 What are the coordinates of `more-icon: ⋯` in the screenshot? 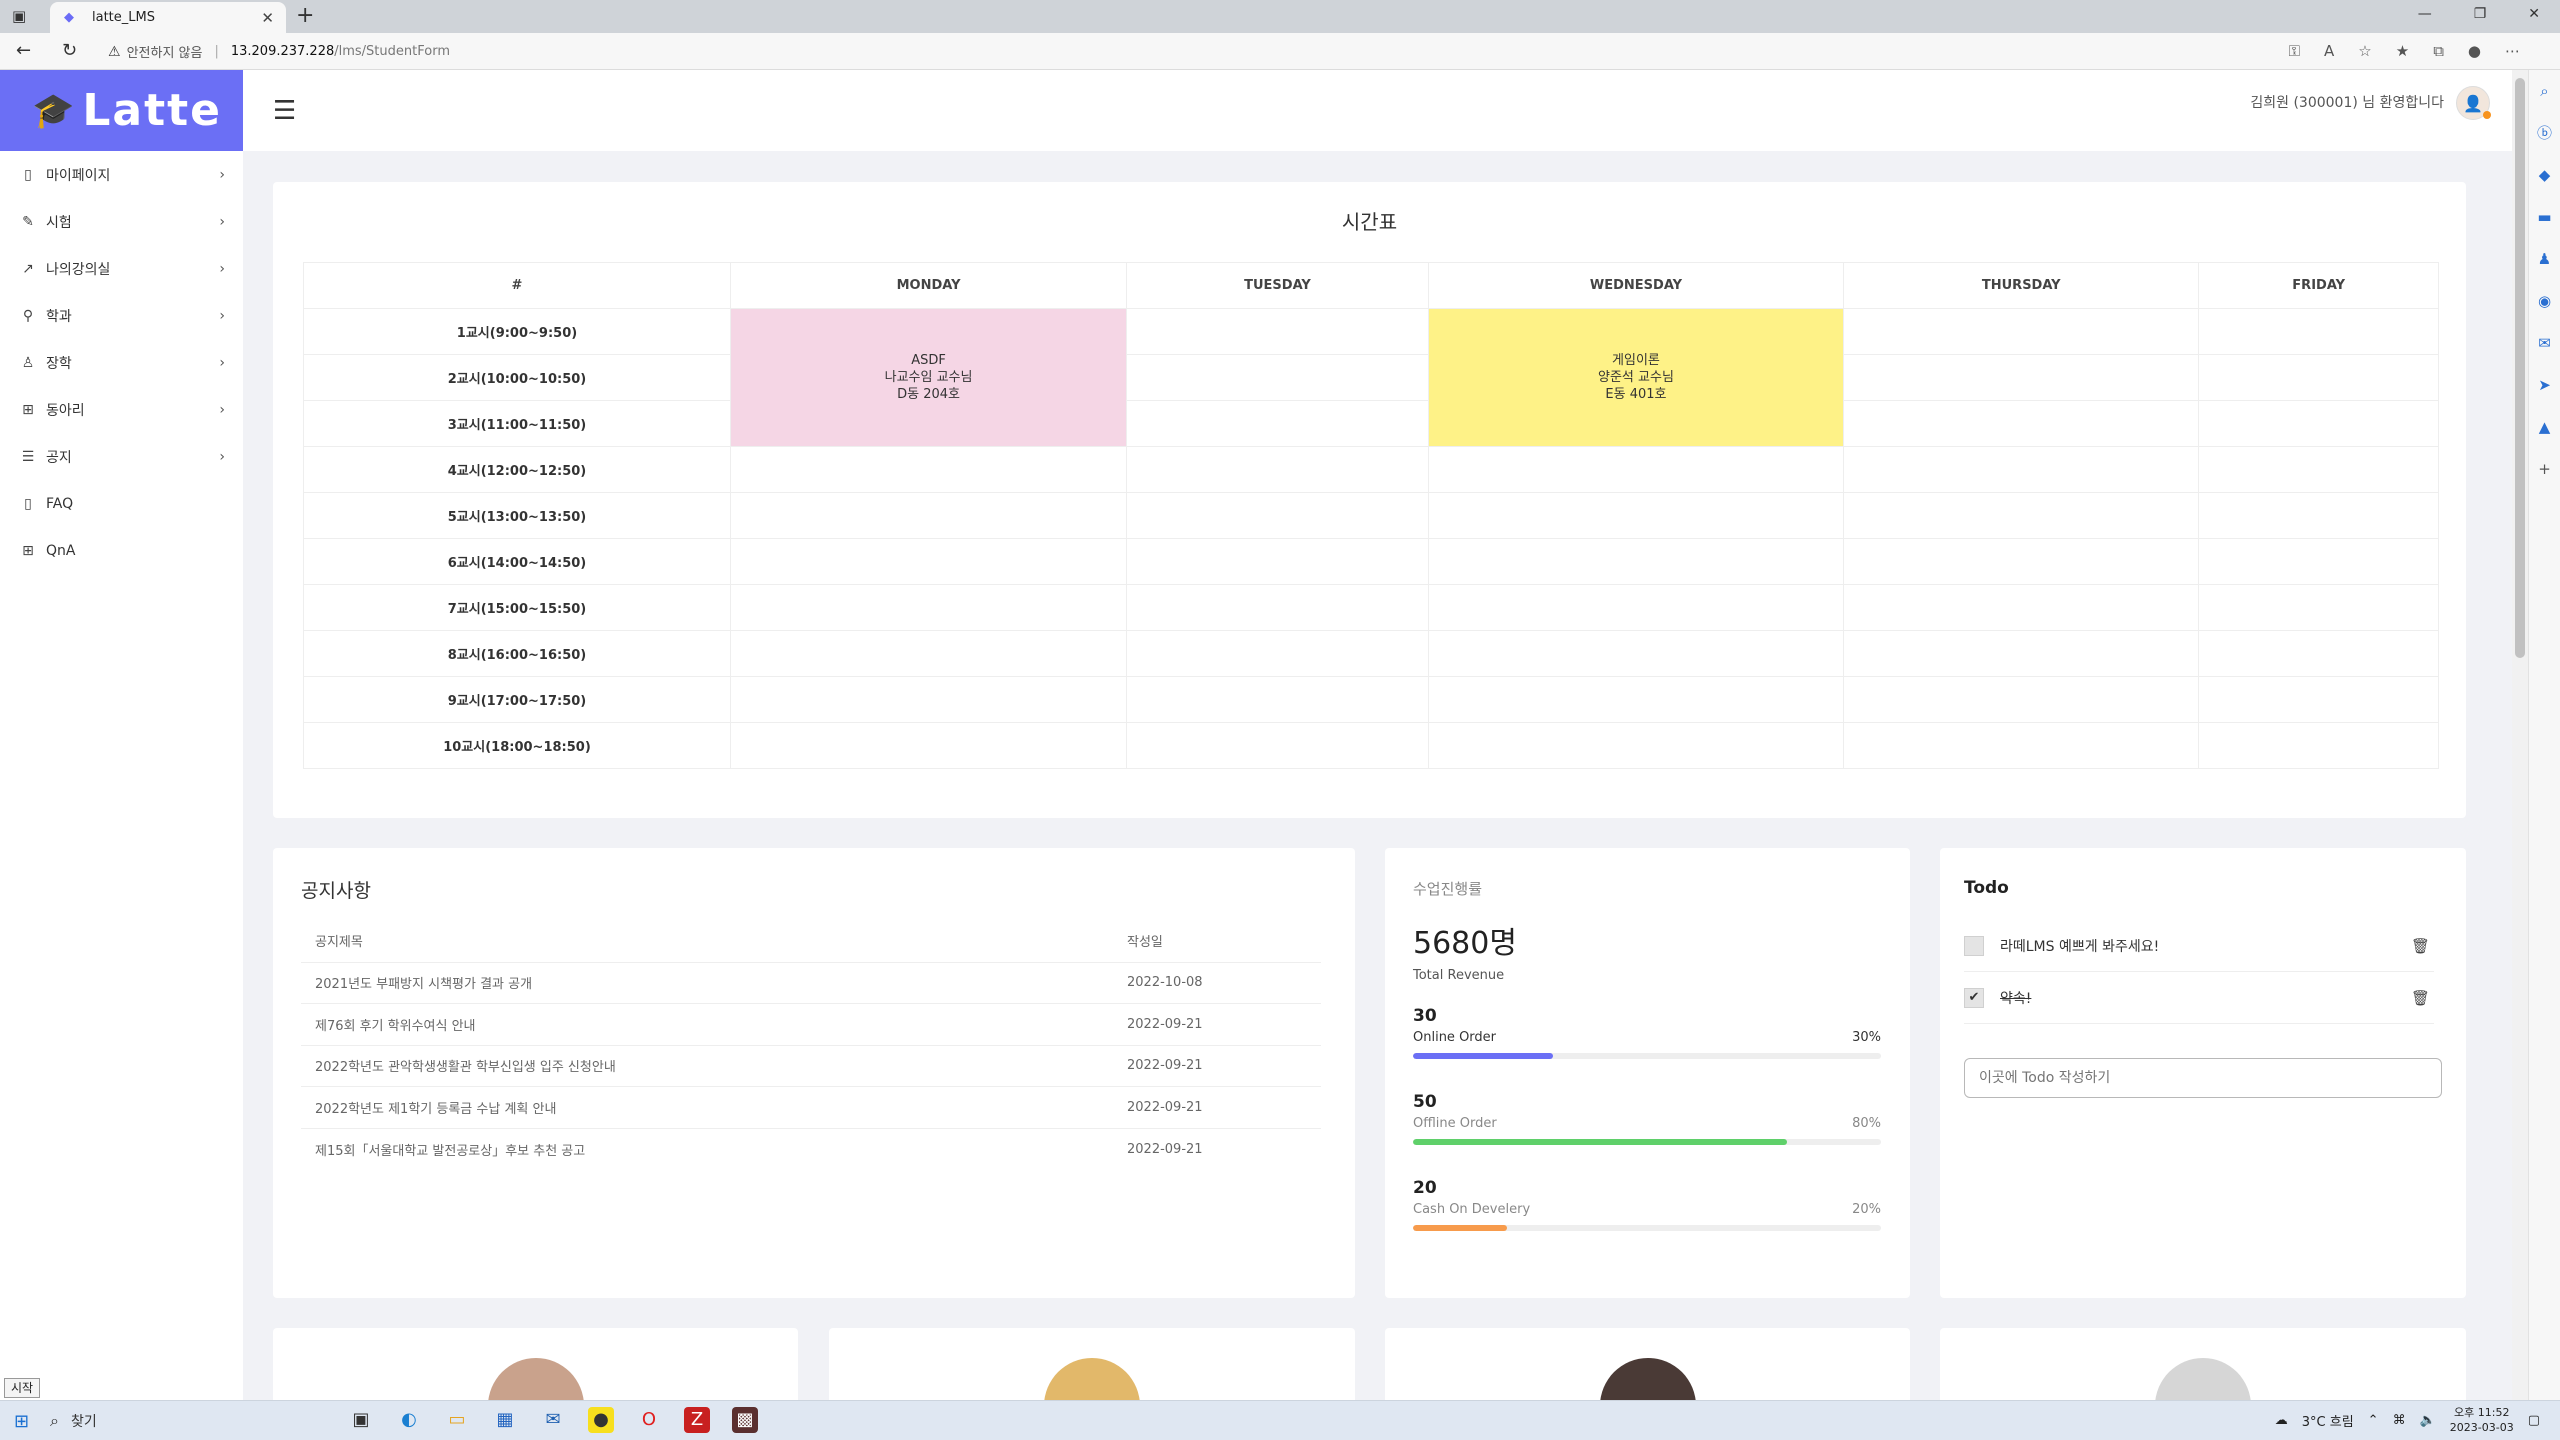 It's located at (2512, 51).